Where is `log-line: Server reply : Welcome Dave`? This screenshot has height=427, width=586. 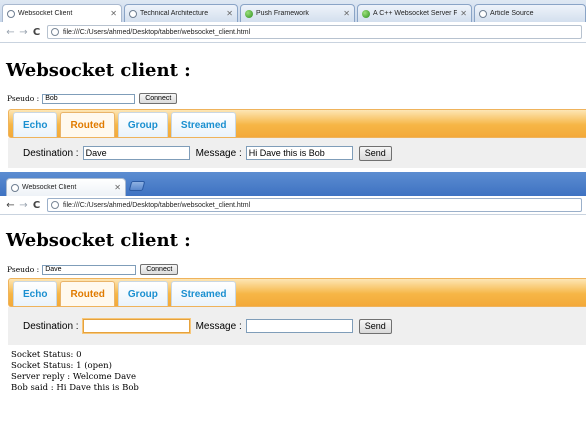
log-line: Server reply : Welcome Dave is located at coordinates (74, 377).